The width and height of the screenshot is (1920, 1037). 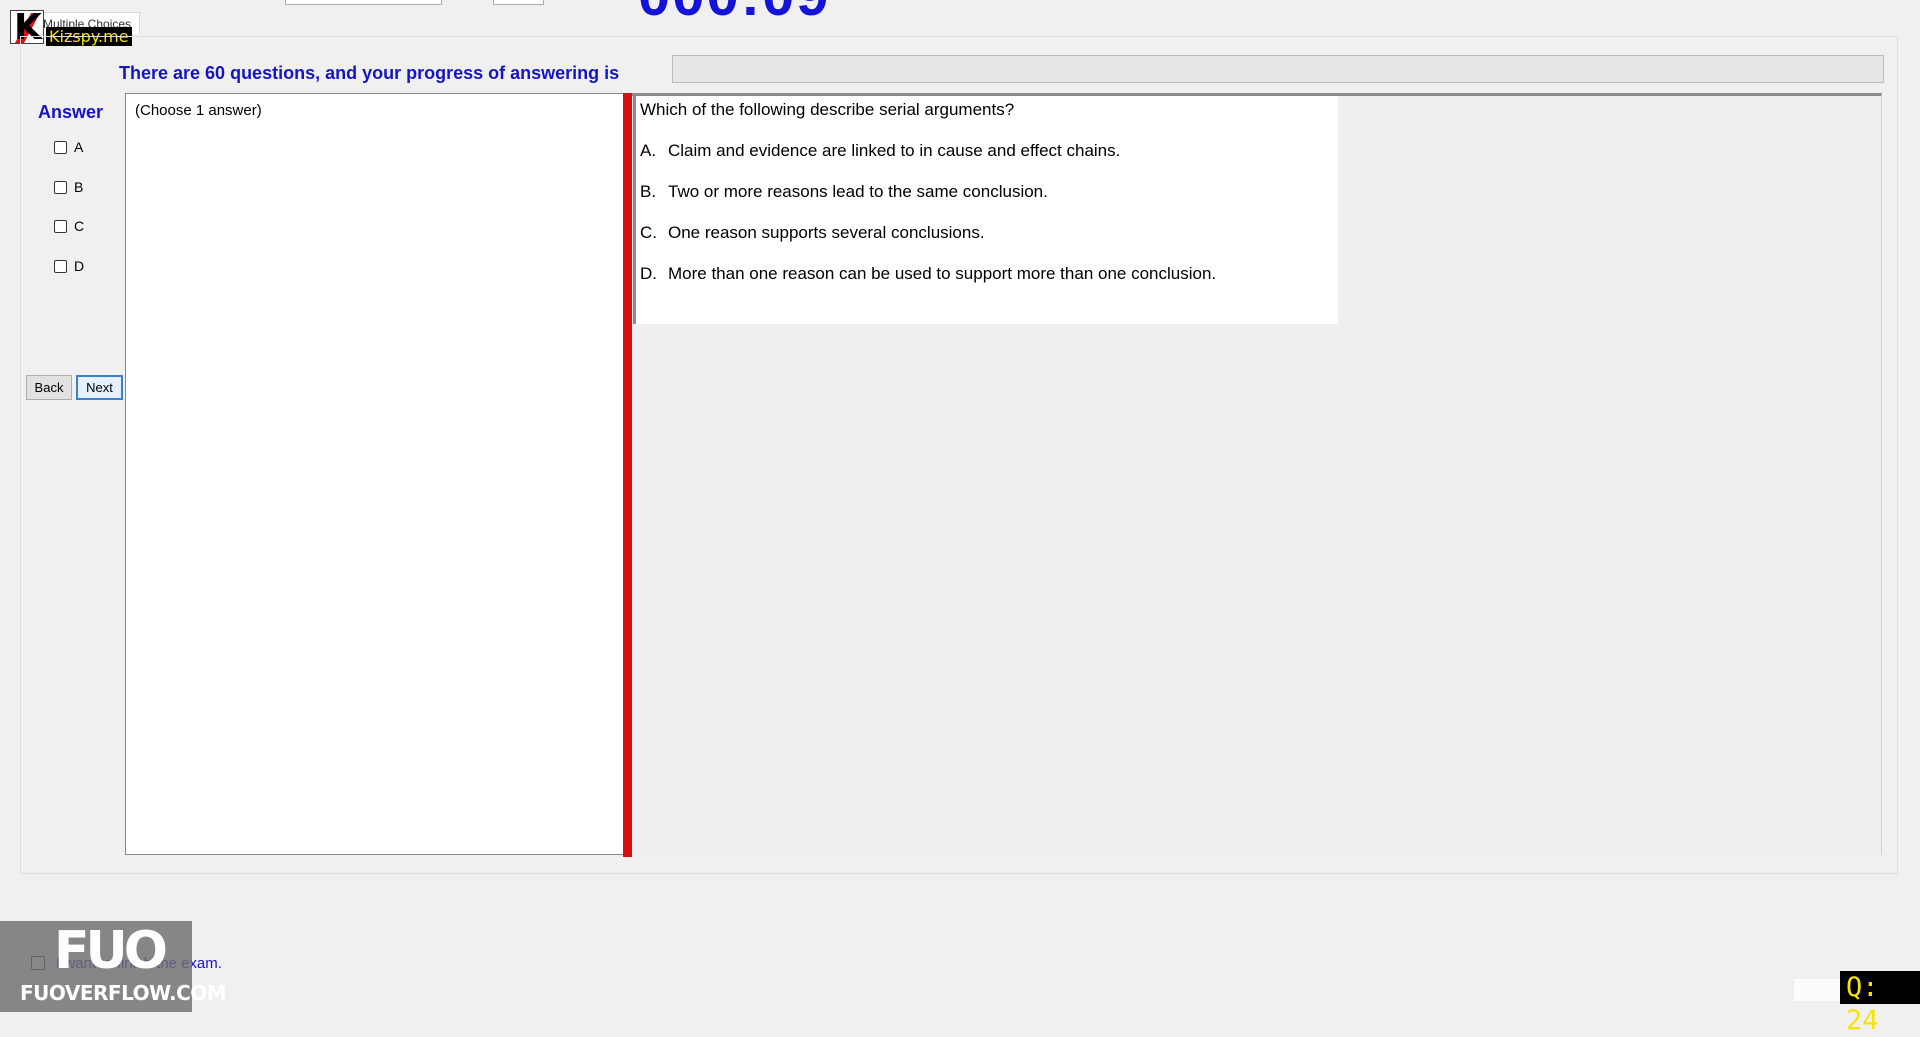 I want to click on answer-option-label: A, so click(x=79, y=147).